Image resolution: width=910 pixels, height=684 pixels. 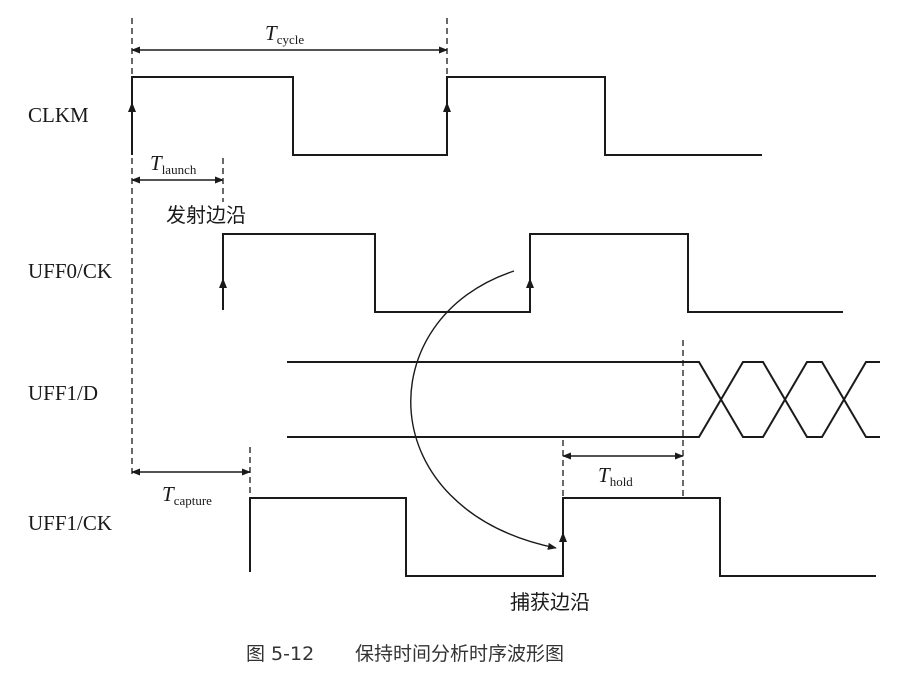 I want to click on t-launch-label: Tlaunch, so click(x=173, y=164).